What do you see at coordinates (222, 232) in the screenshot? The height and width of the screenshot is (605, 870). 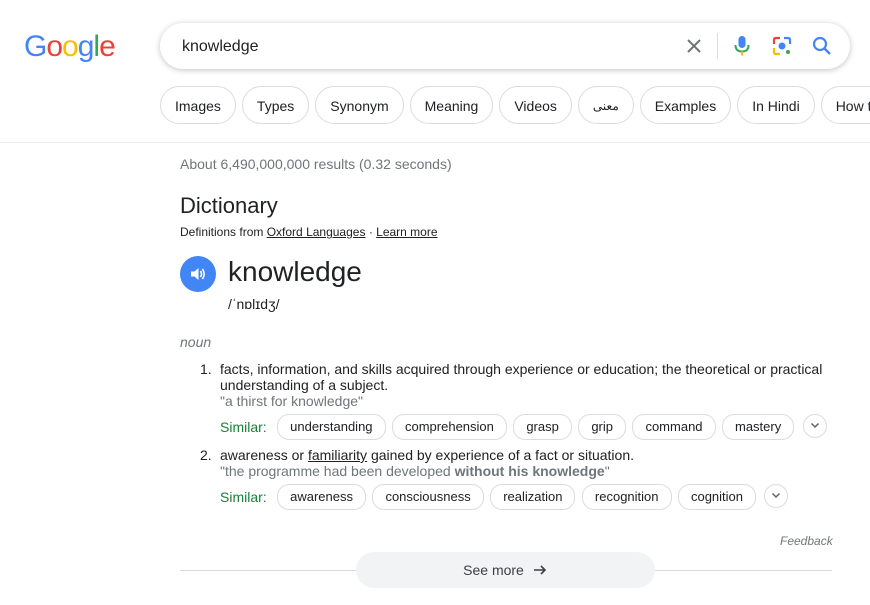 I see `source-prefix: Definitions from` at bounding box center [222, 232].